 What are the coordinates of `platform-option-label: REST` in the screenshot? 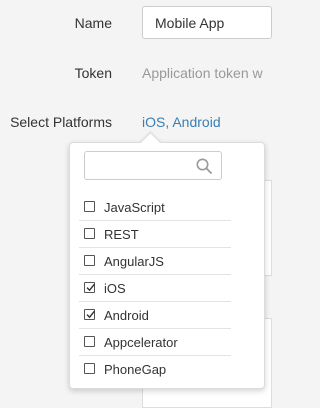 It's located at (121, 234).